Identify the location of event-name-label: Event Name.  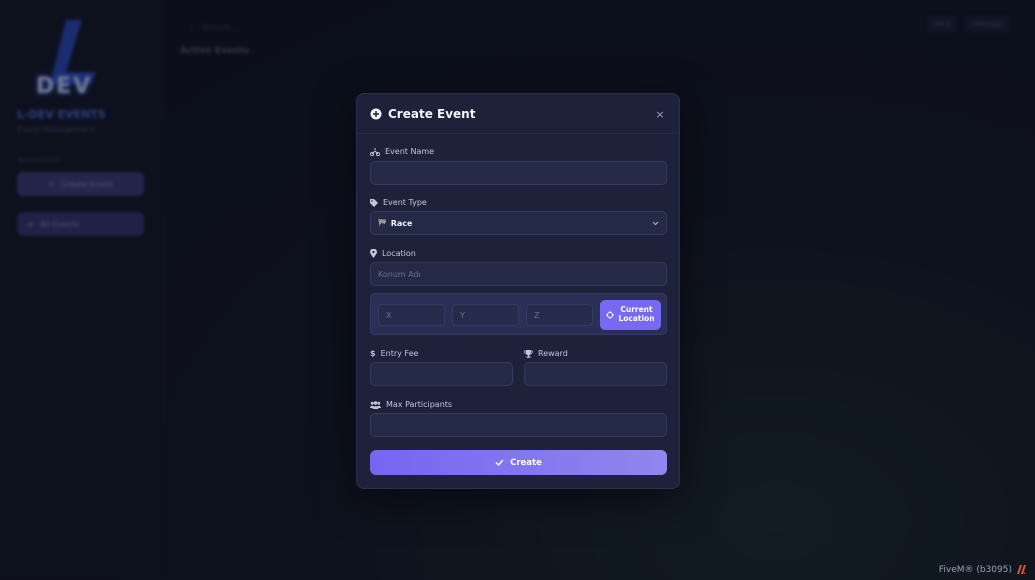
(402, 151).